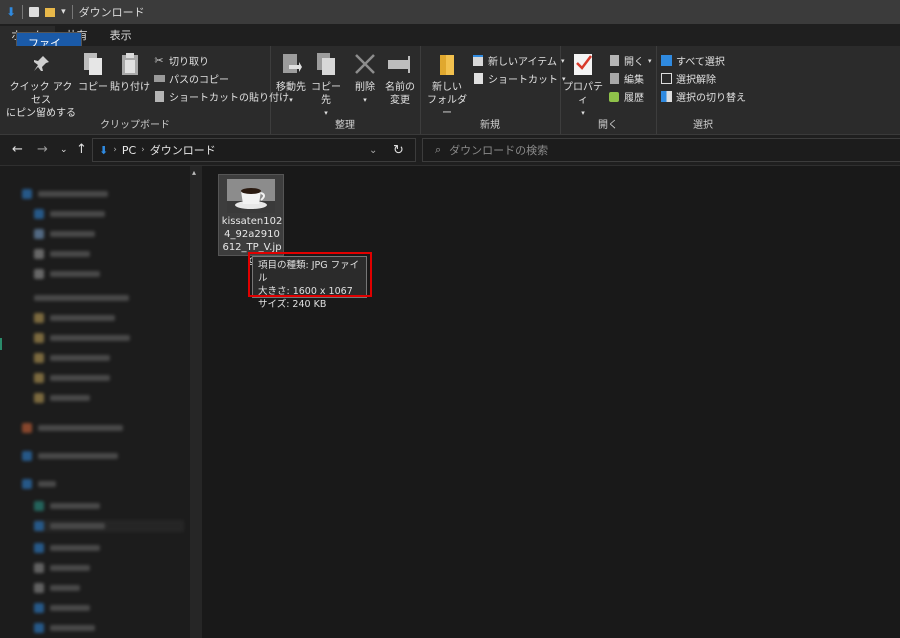 The width and height of the screenshot is (900, 638). Describe the element at coordinates (523, 80) in the screenshot. I see `shortcut-label: ショートカット` at that location.